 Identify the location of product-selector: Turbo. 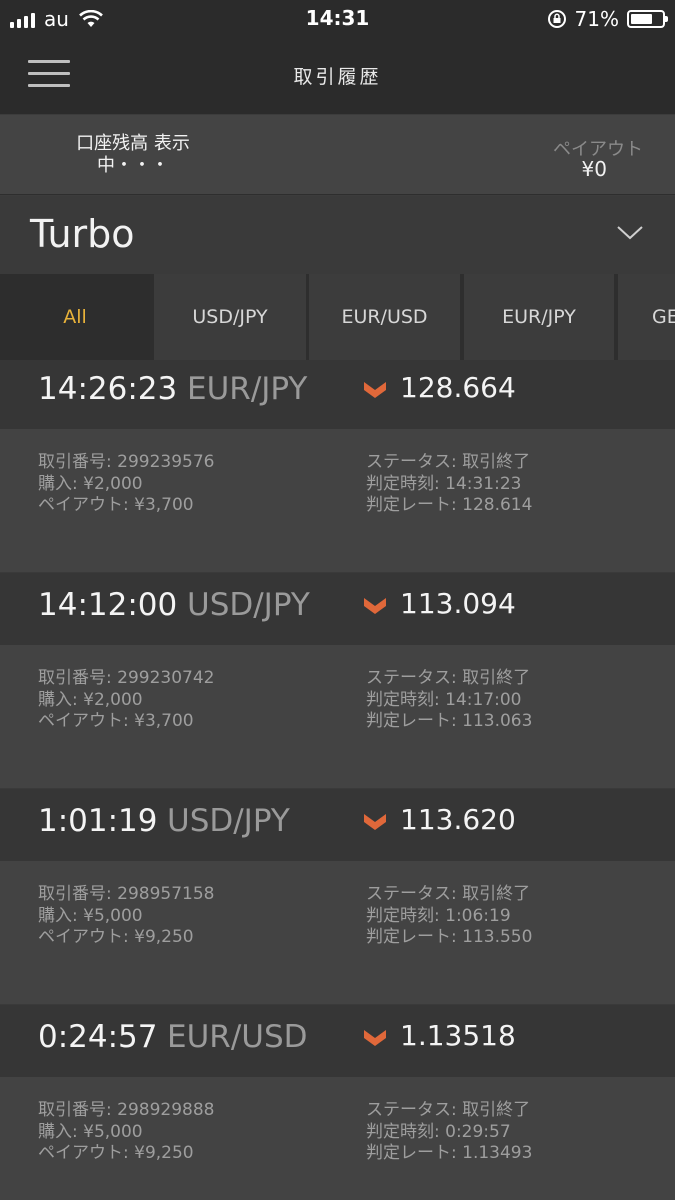
(337, 235).